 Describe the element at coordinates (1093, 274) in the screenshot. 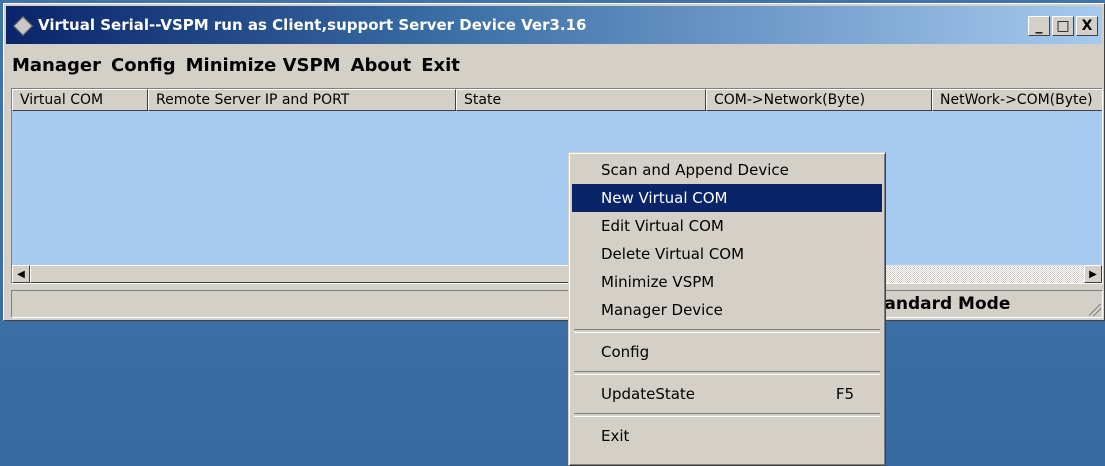

I see `arrow-right-icon: ▶` at that location.